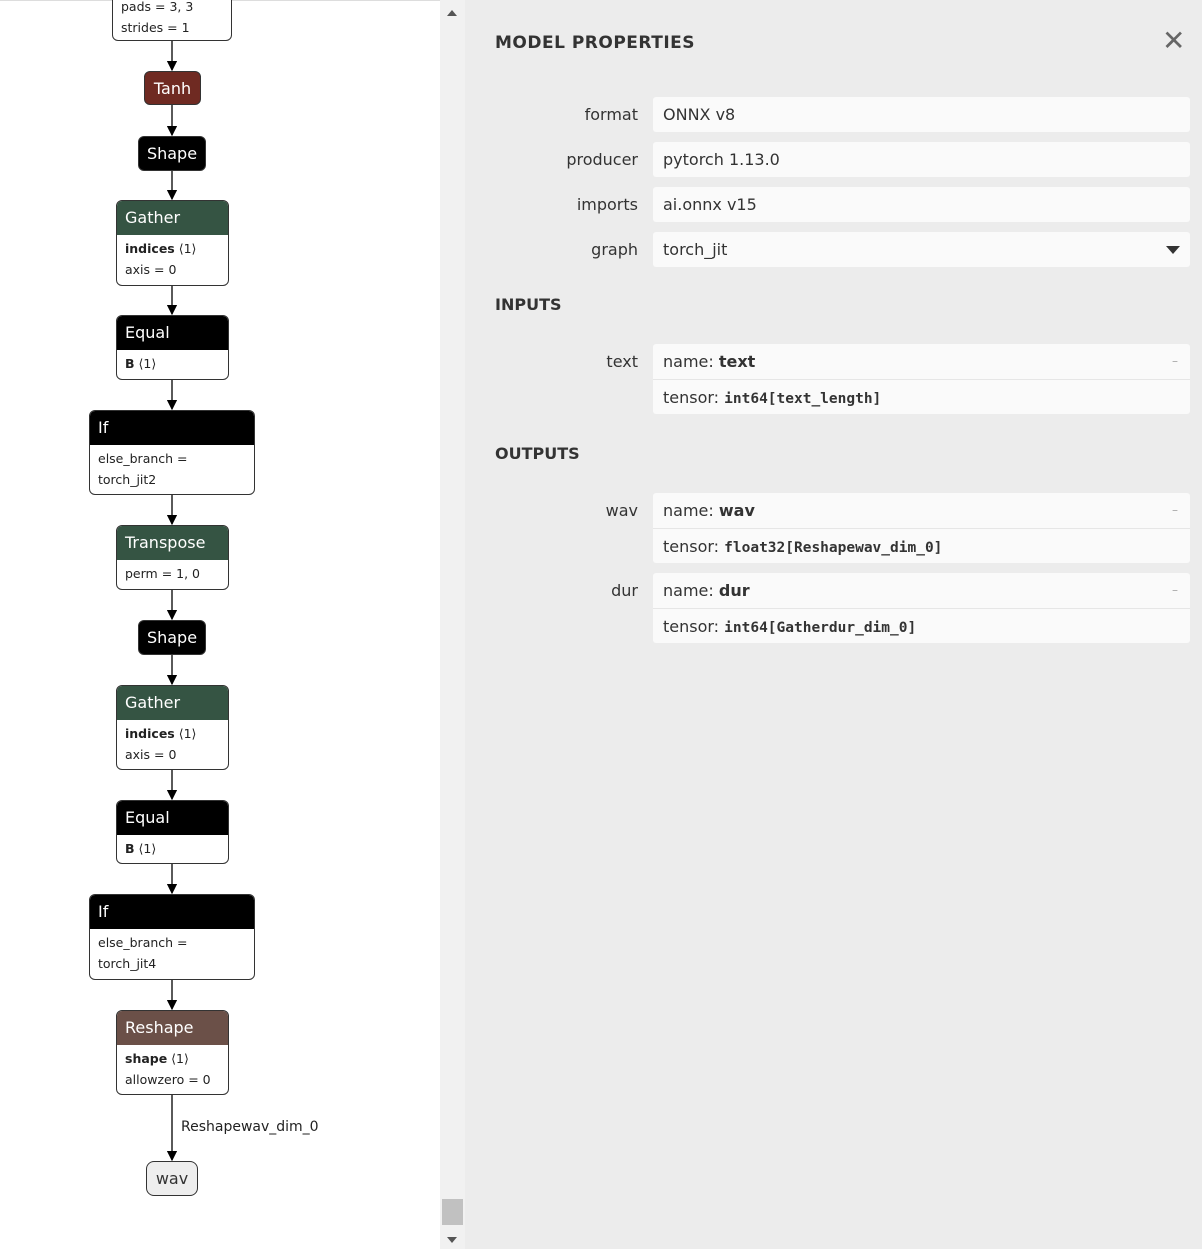 This screenshot has width=1202, height=1250. What do you see at coordinates (820, 628) in the screenshot?
I see `tensor-type: int64[Gatherdur_dim_0]` at bounding box center [820, 628].